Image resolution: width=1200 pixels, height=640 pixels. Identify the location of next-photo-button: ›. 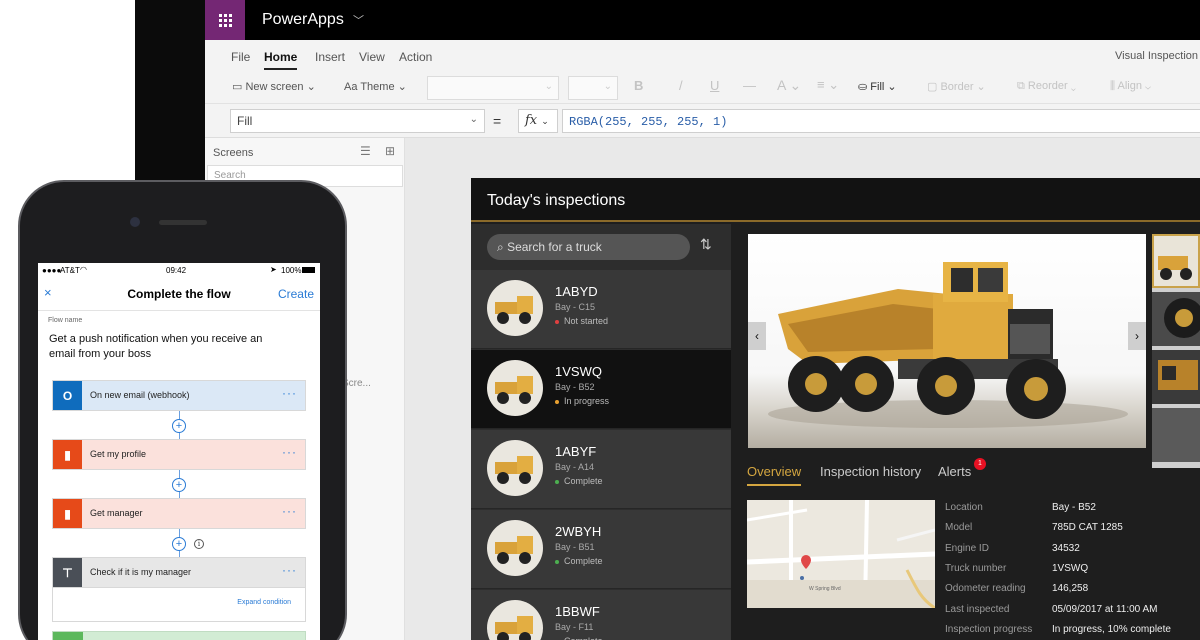
(1137, 336).